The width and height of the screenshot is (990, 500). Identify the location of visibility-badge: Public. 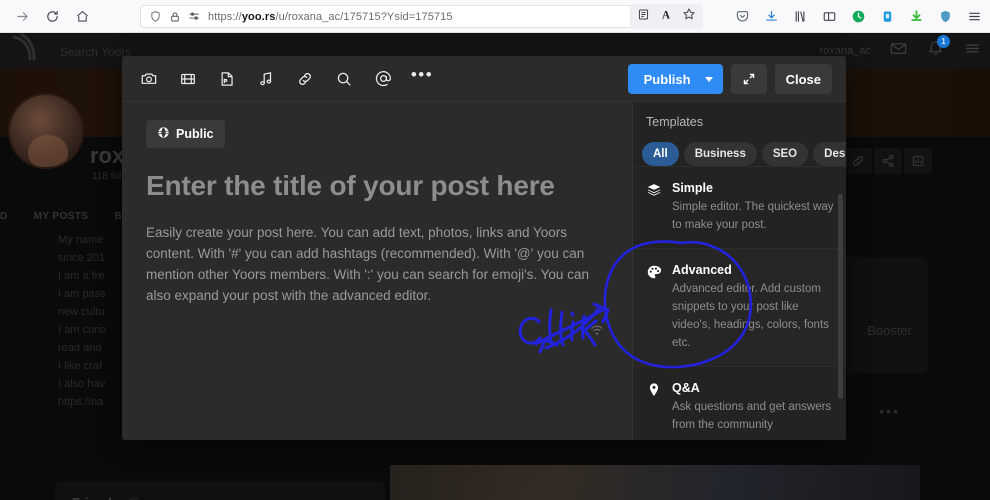
(185, 134).